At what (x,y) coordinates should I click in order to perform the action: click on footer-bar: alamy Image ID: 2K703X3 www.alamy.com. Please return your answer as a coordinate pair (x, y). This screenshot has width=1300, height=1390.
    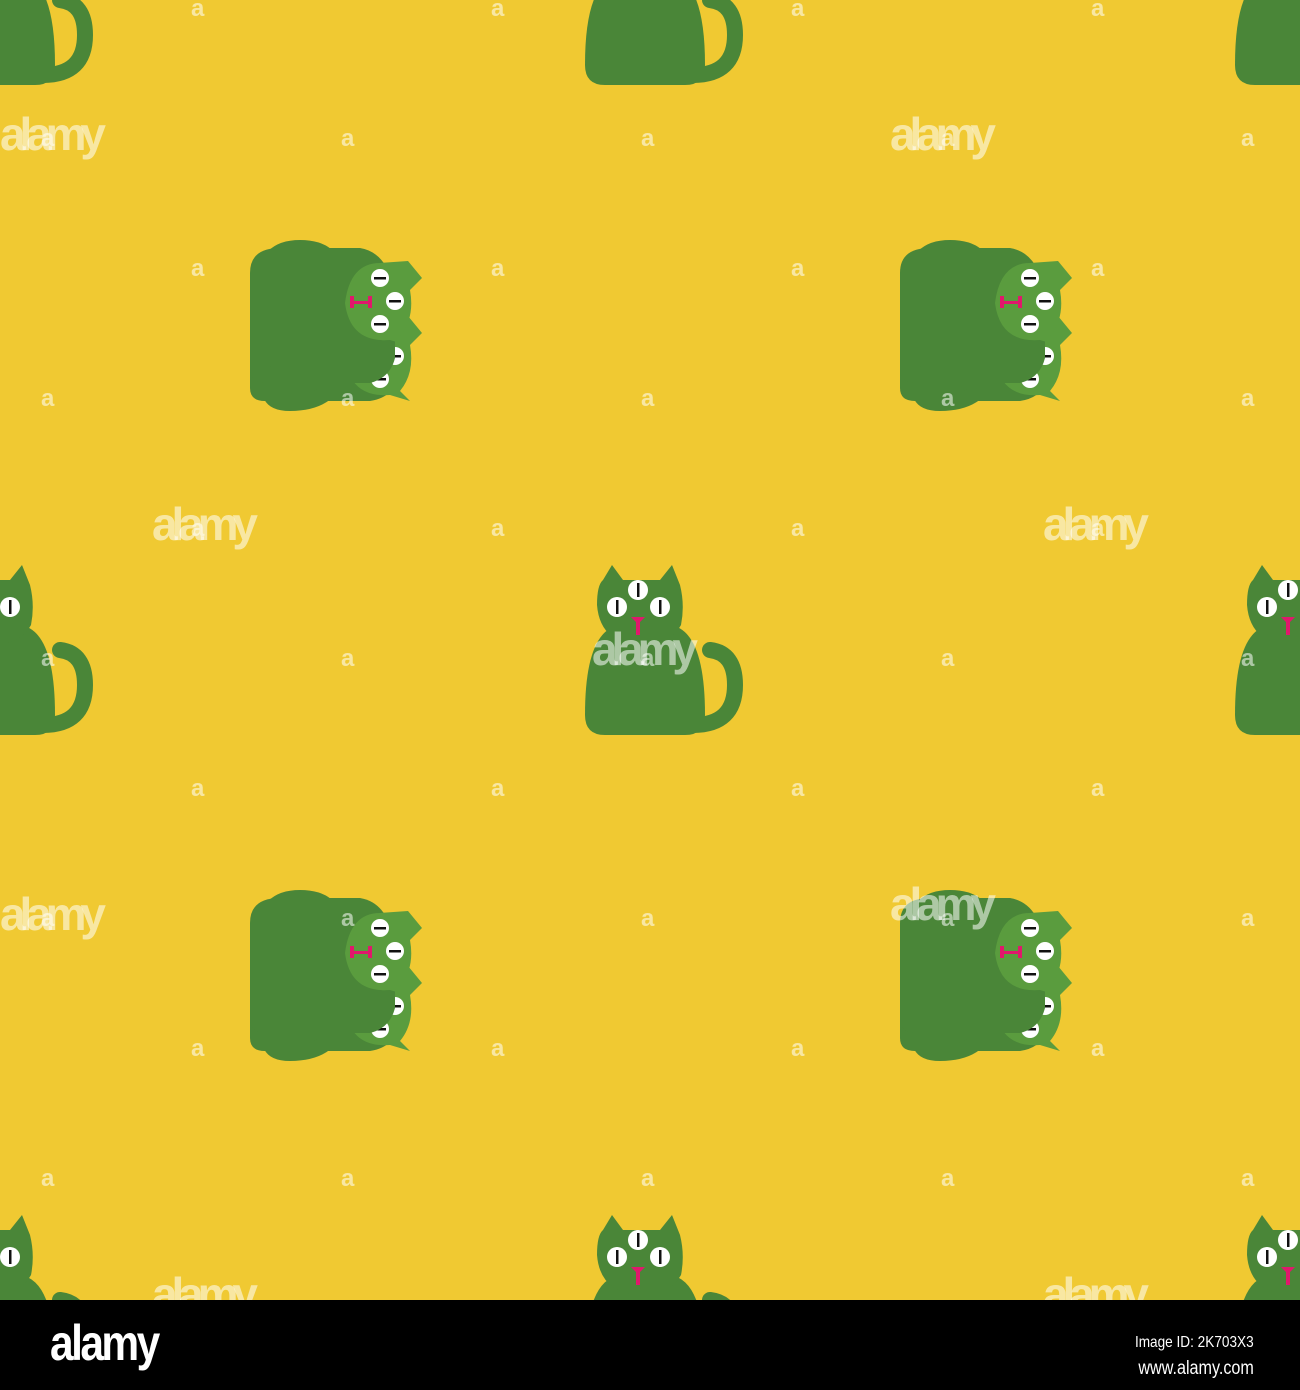
    Looking at the image, I should click on (650, 1345).